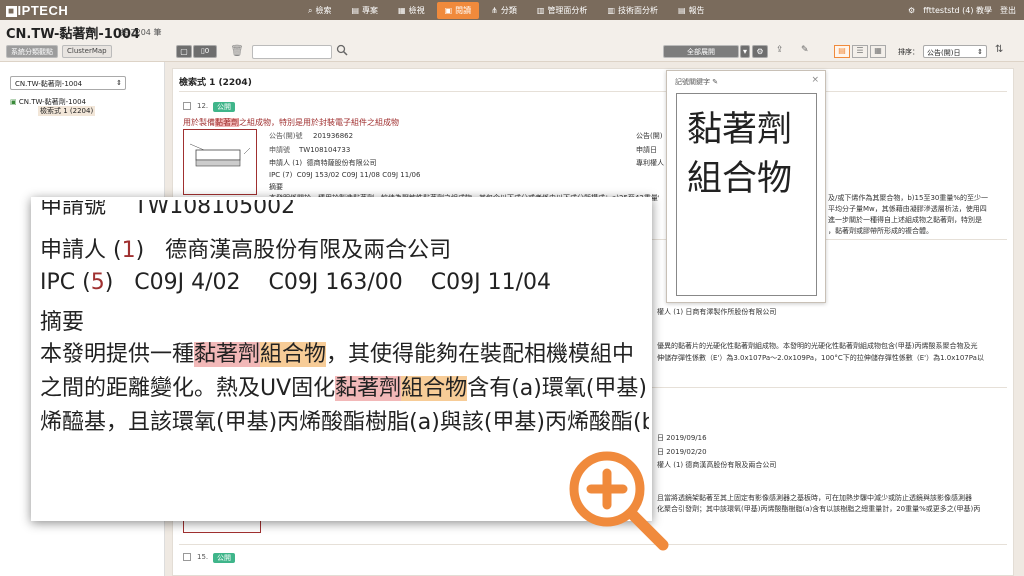 Image resolution: width=1024 pixels, height=576 pixels. Describe the element at coordinates (203, 557) in the screenshot. I see `item-number: 15.` at that location.